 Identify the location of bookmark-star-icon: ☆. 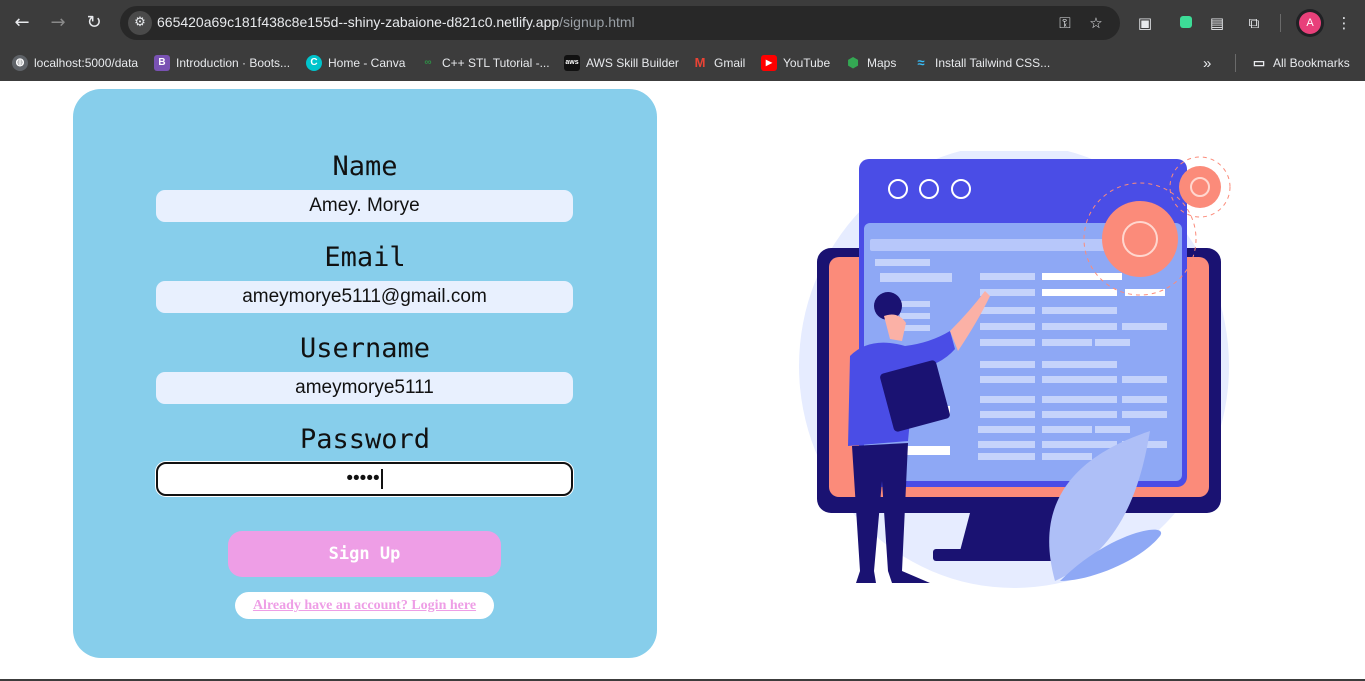
(1096, 23).